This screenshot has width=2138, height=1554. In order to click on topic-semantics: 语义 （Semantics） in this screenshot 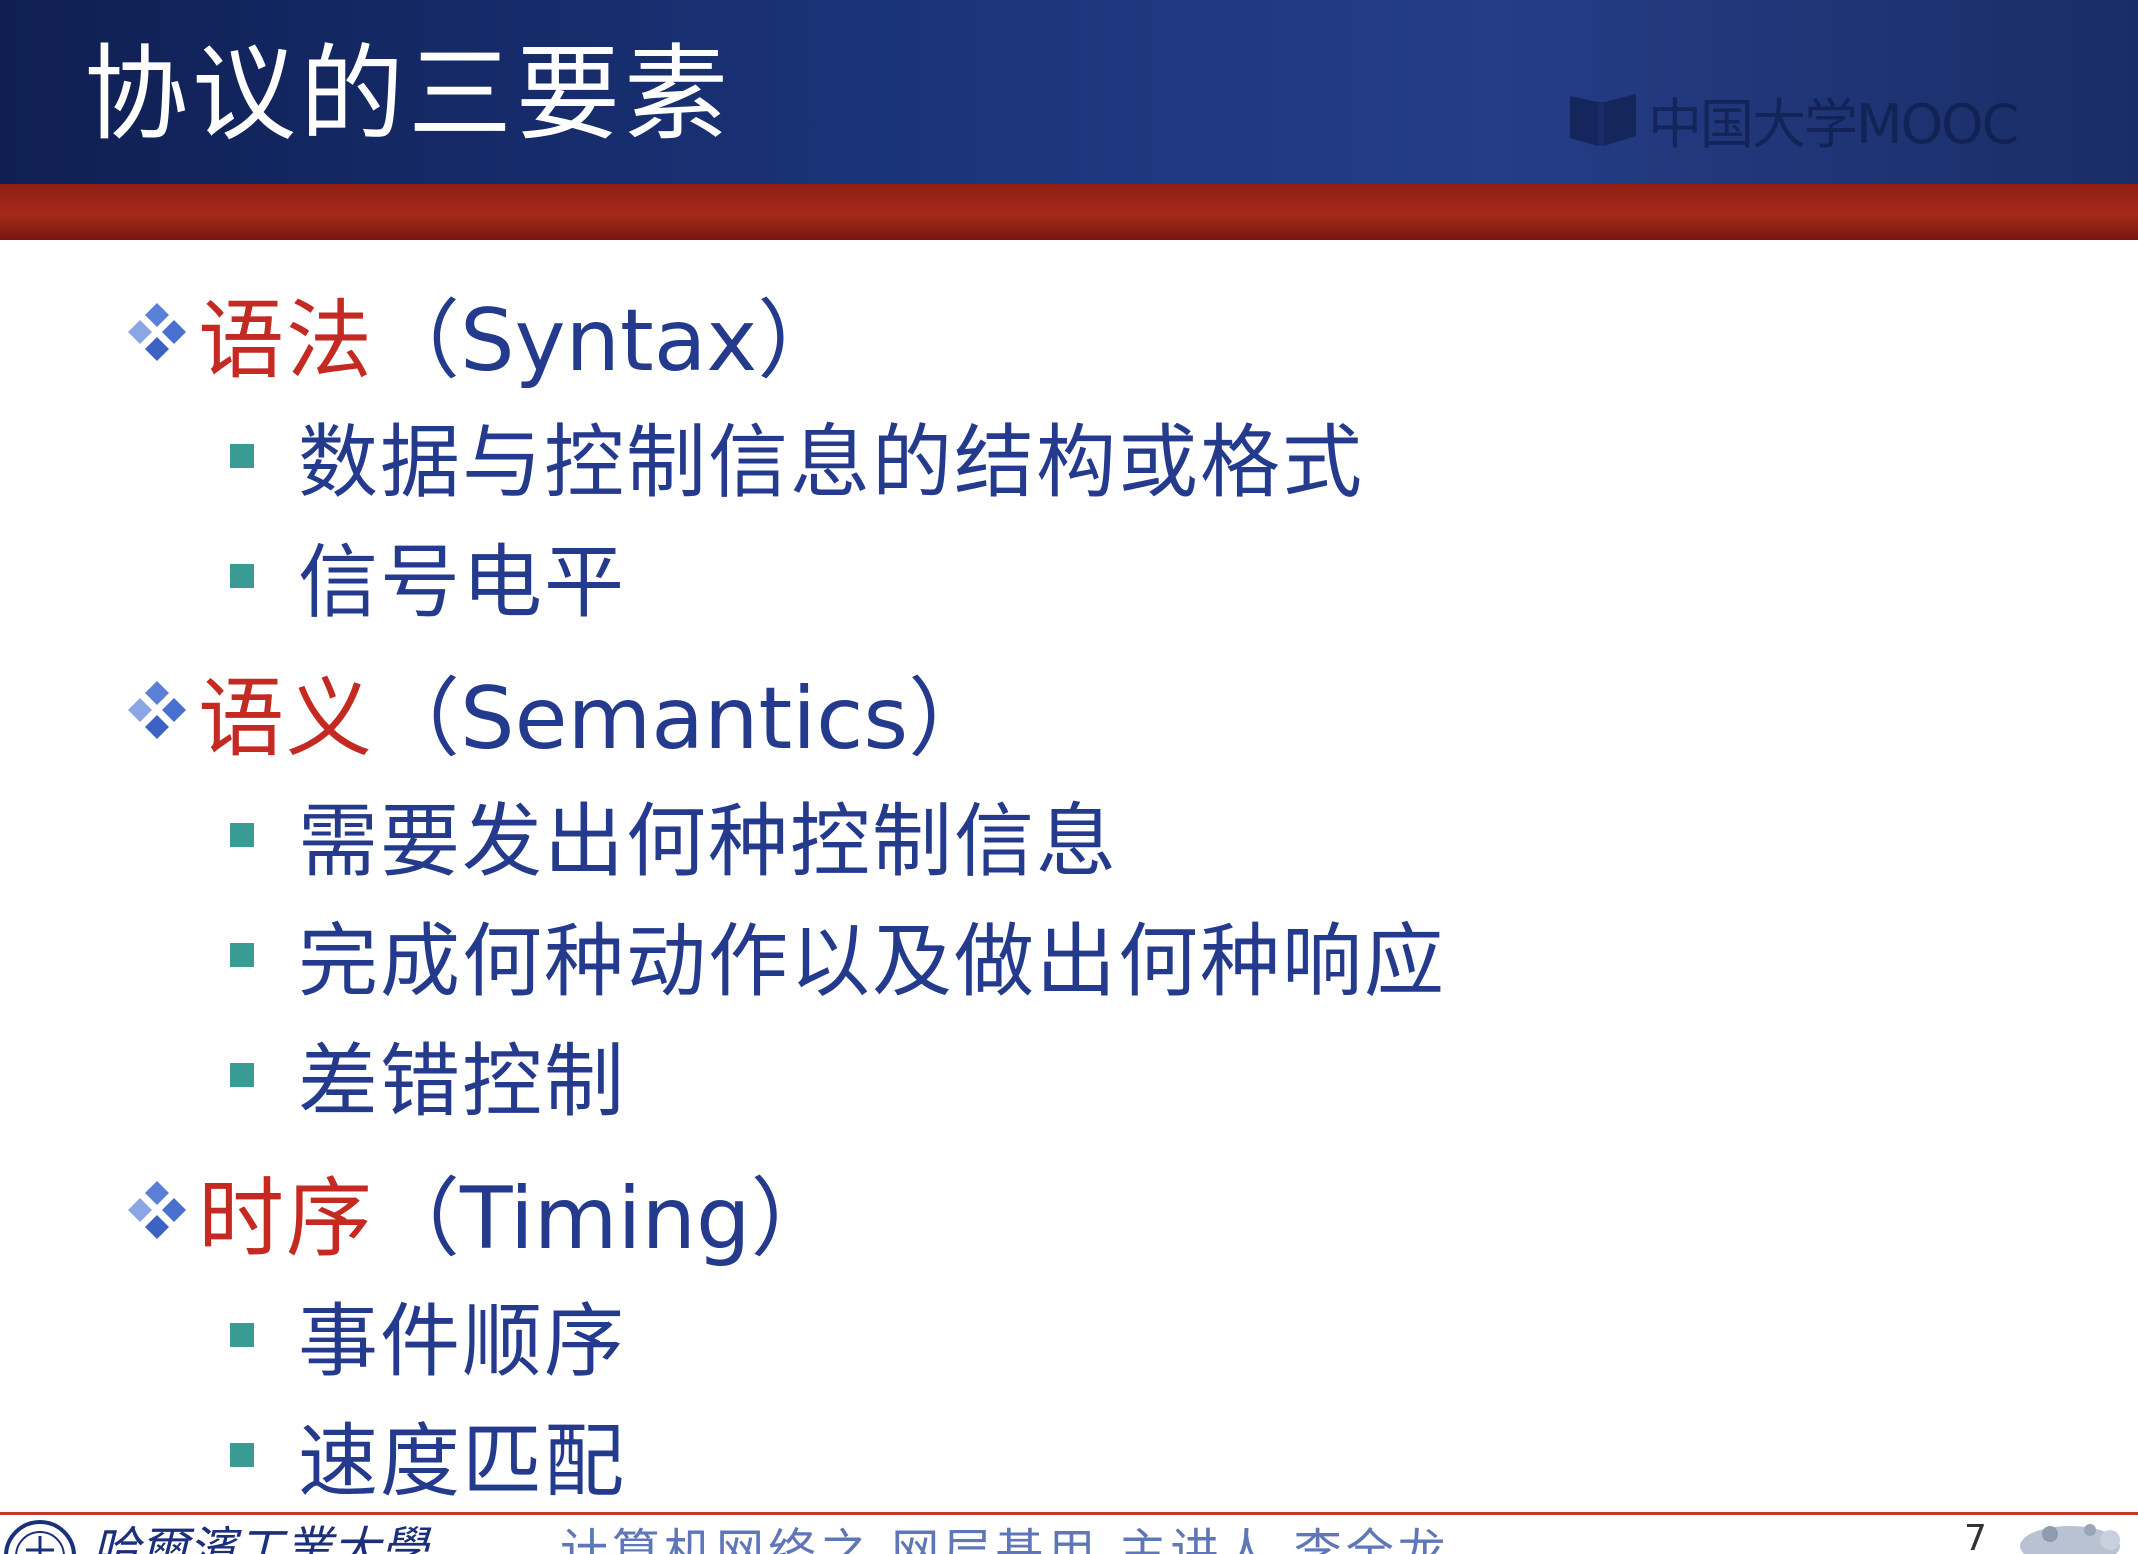, I will do `click(558, 710)`.